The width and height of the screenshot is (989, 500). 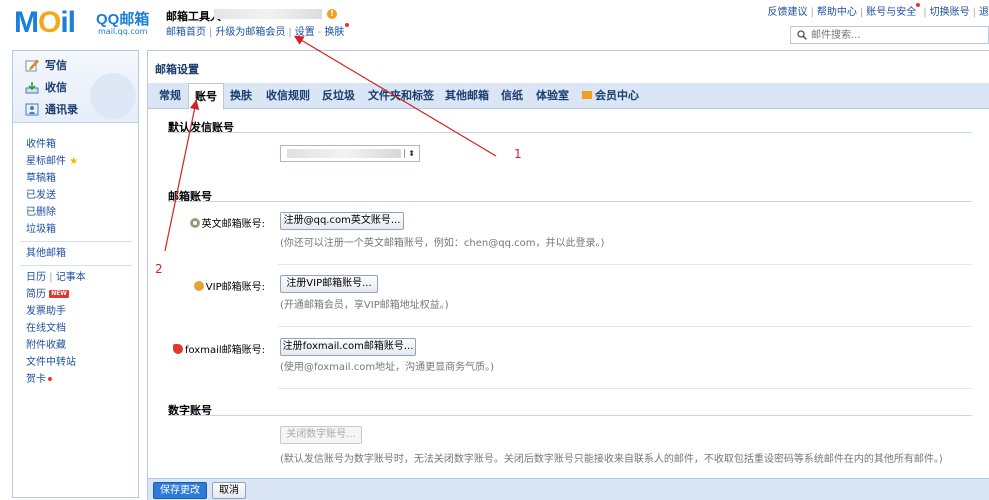 I want to click on calendar-notes-row: 日历 | 记事本, so click(x=81, y=277).